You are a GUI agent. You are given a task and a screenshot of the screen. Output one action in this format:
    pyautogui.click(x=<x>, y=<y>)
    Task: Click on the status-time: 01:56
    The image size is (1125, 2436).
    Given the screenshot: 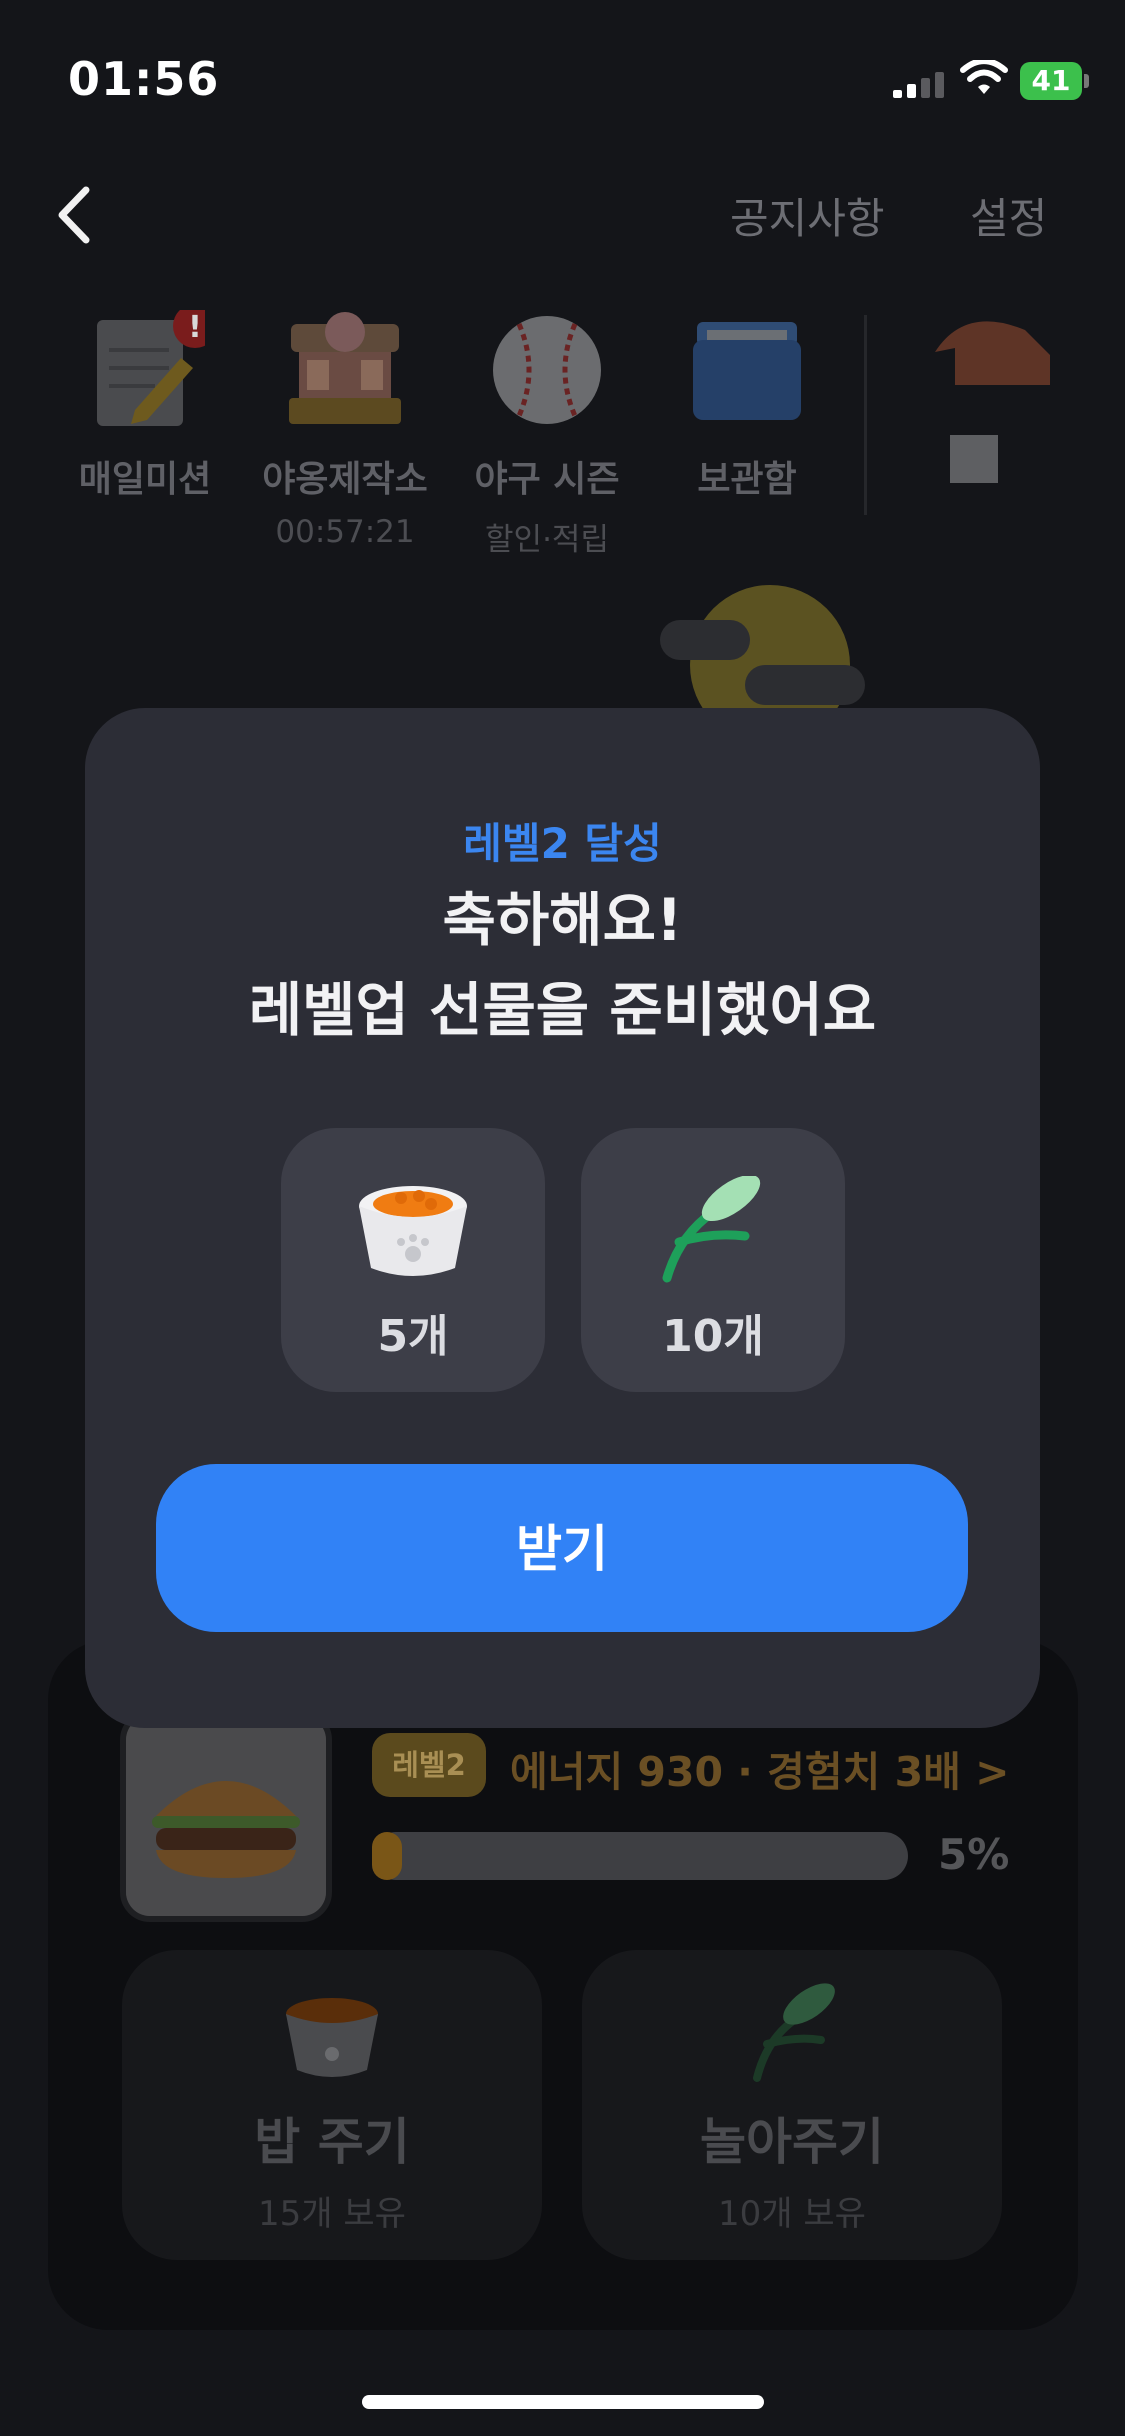 What is the action you would take?
    pyautogui.click(x=144, y=79)
    